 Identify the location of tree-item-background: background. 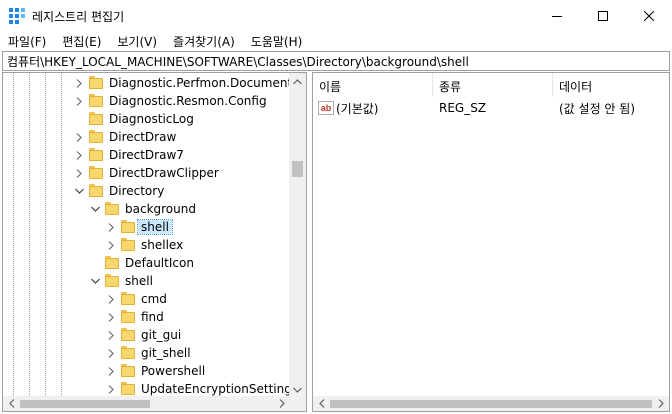
(142, 209).